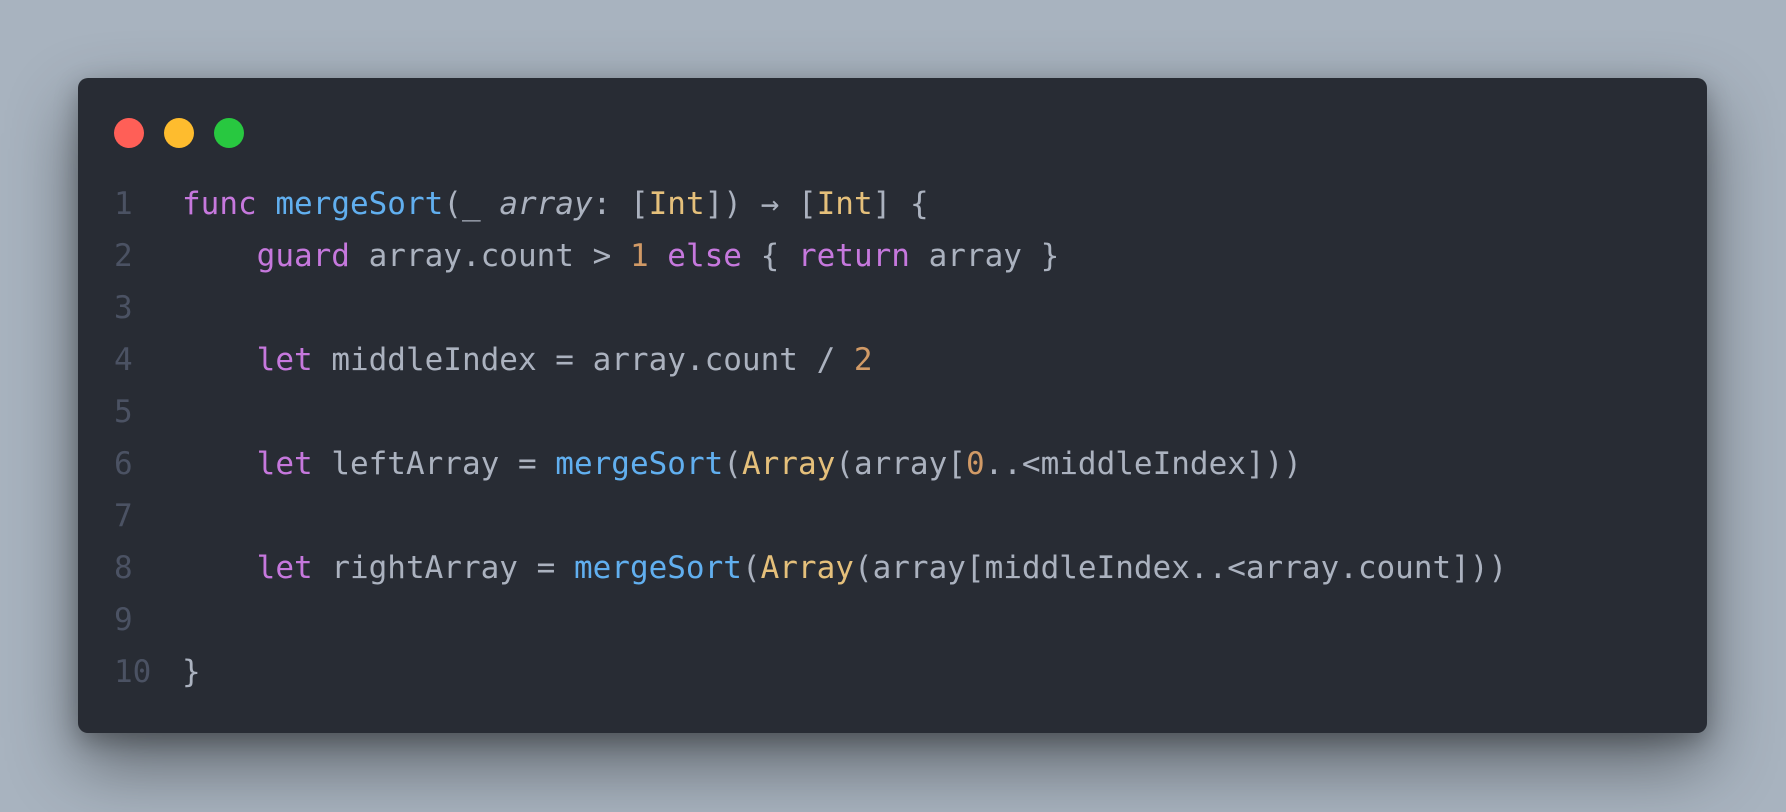  Describe the element at coordinates (123, 464) in the screenshot. I see `line-number: 6` at that location.